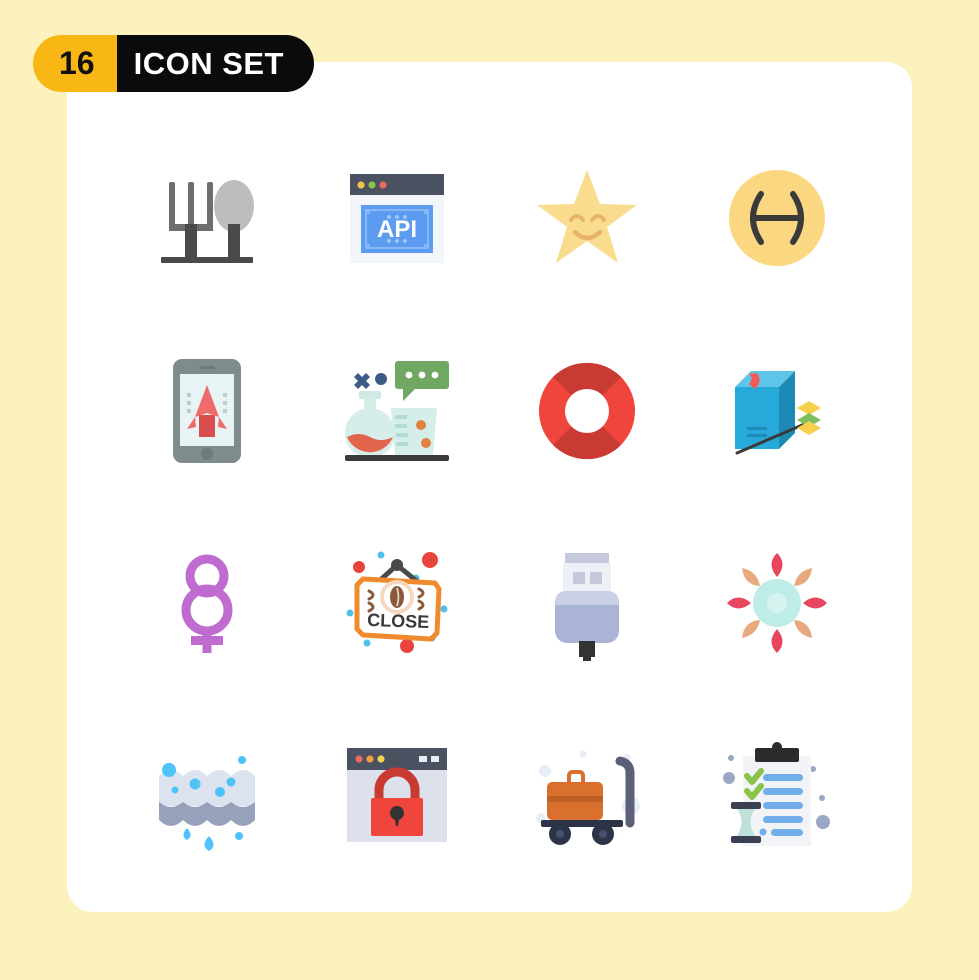 This screenshot has width=979, height=980. I want to click on close-sign-icon: CLOSE, so click(397, 603).